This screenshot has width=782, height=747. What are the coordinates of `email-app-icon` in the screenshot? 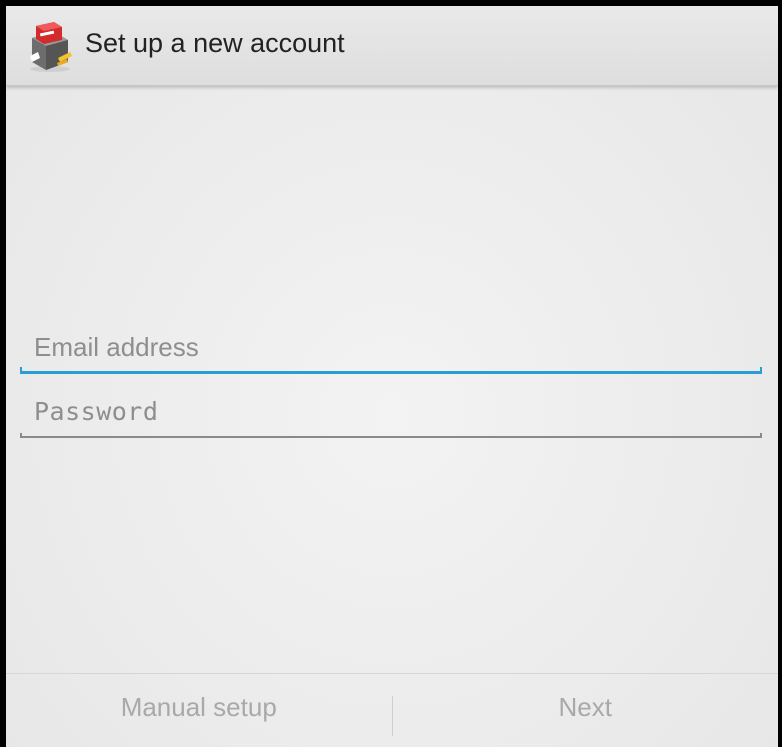 It's located at (50, 46).